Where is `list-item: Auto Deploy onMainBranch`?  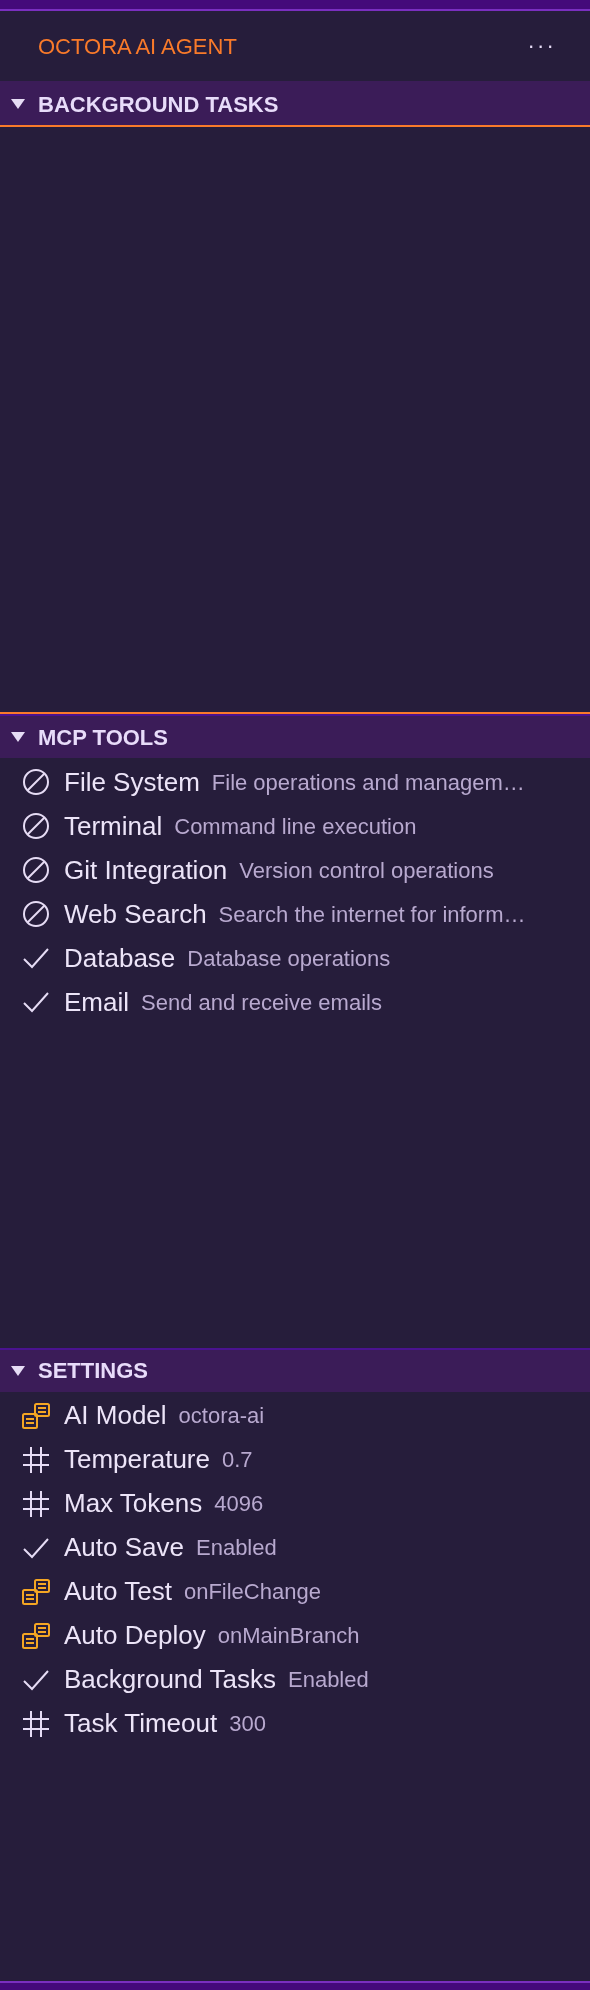 list-item: Auto Deploy onMainBranch is located at coordinates (295, 1635).